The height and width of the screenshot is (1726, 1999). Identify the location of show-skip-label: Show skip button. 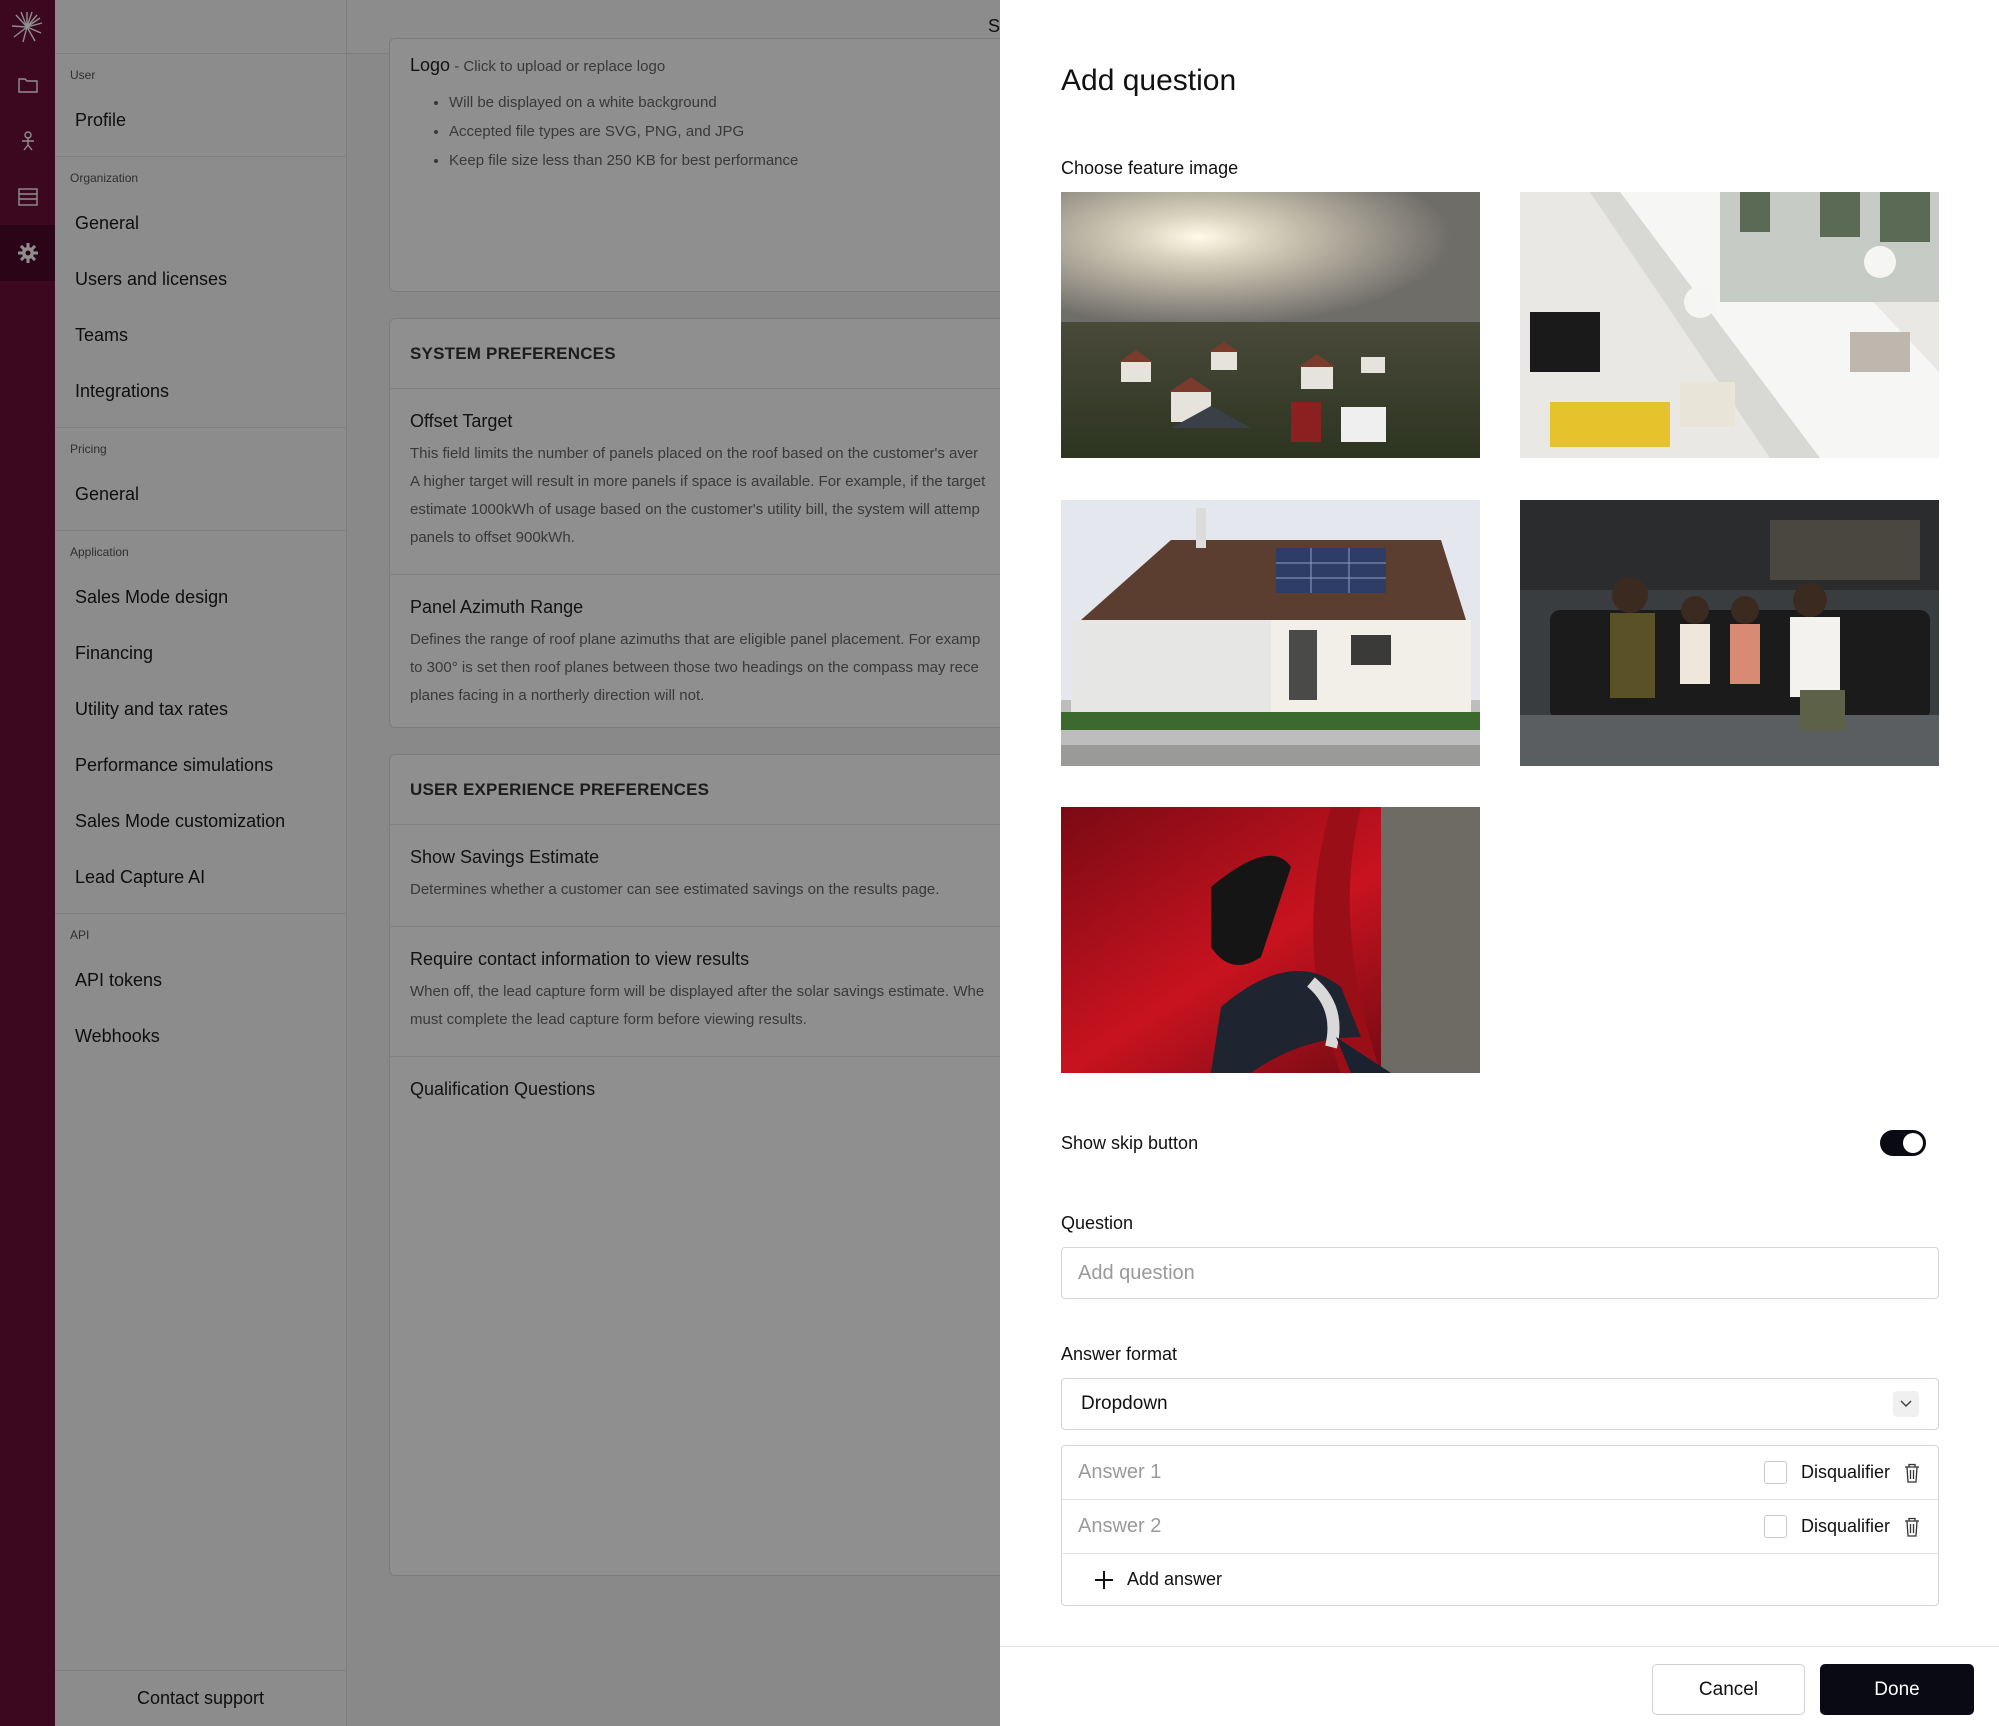
(1130, 1143).